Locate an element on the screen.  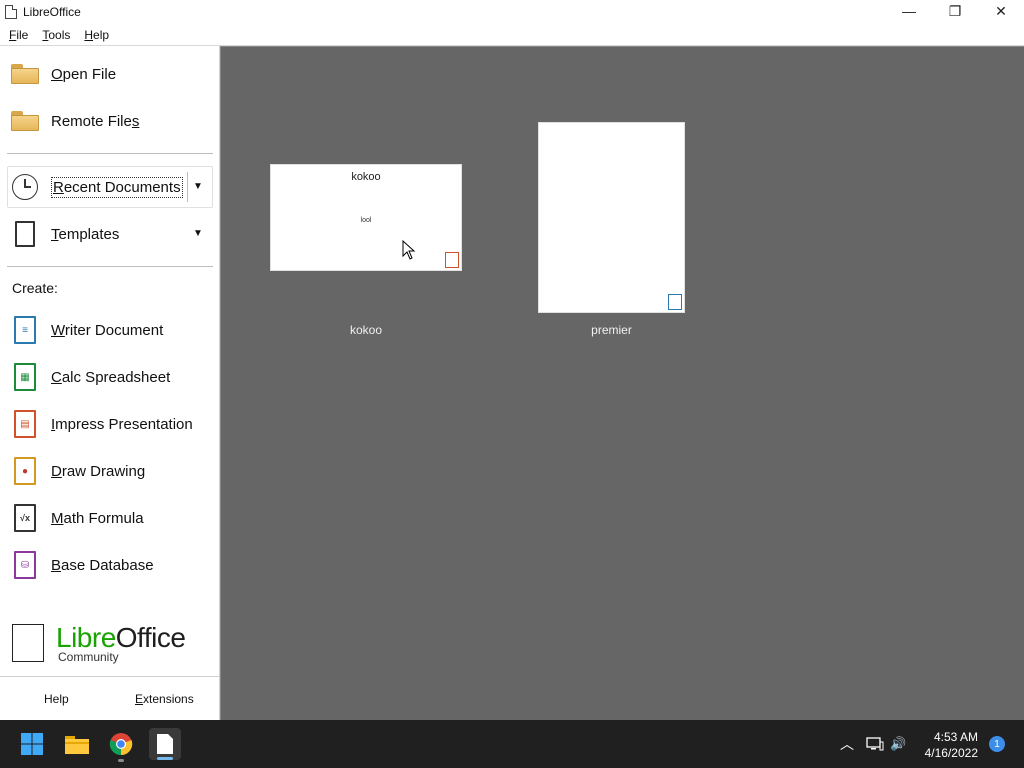
minimize-button: — is located at coordinates (909, 11).